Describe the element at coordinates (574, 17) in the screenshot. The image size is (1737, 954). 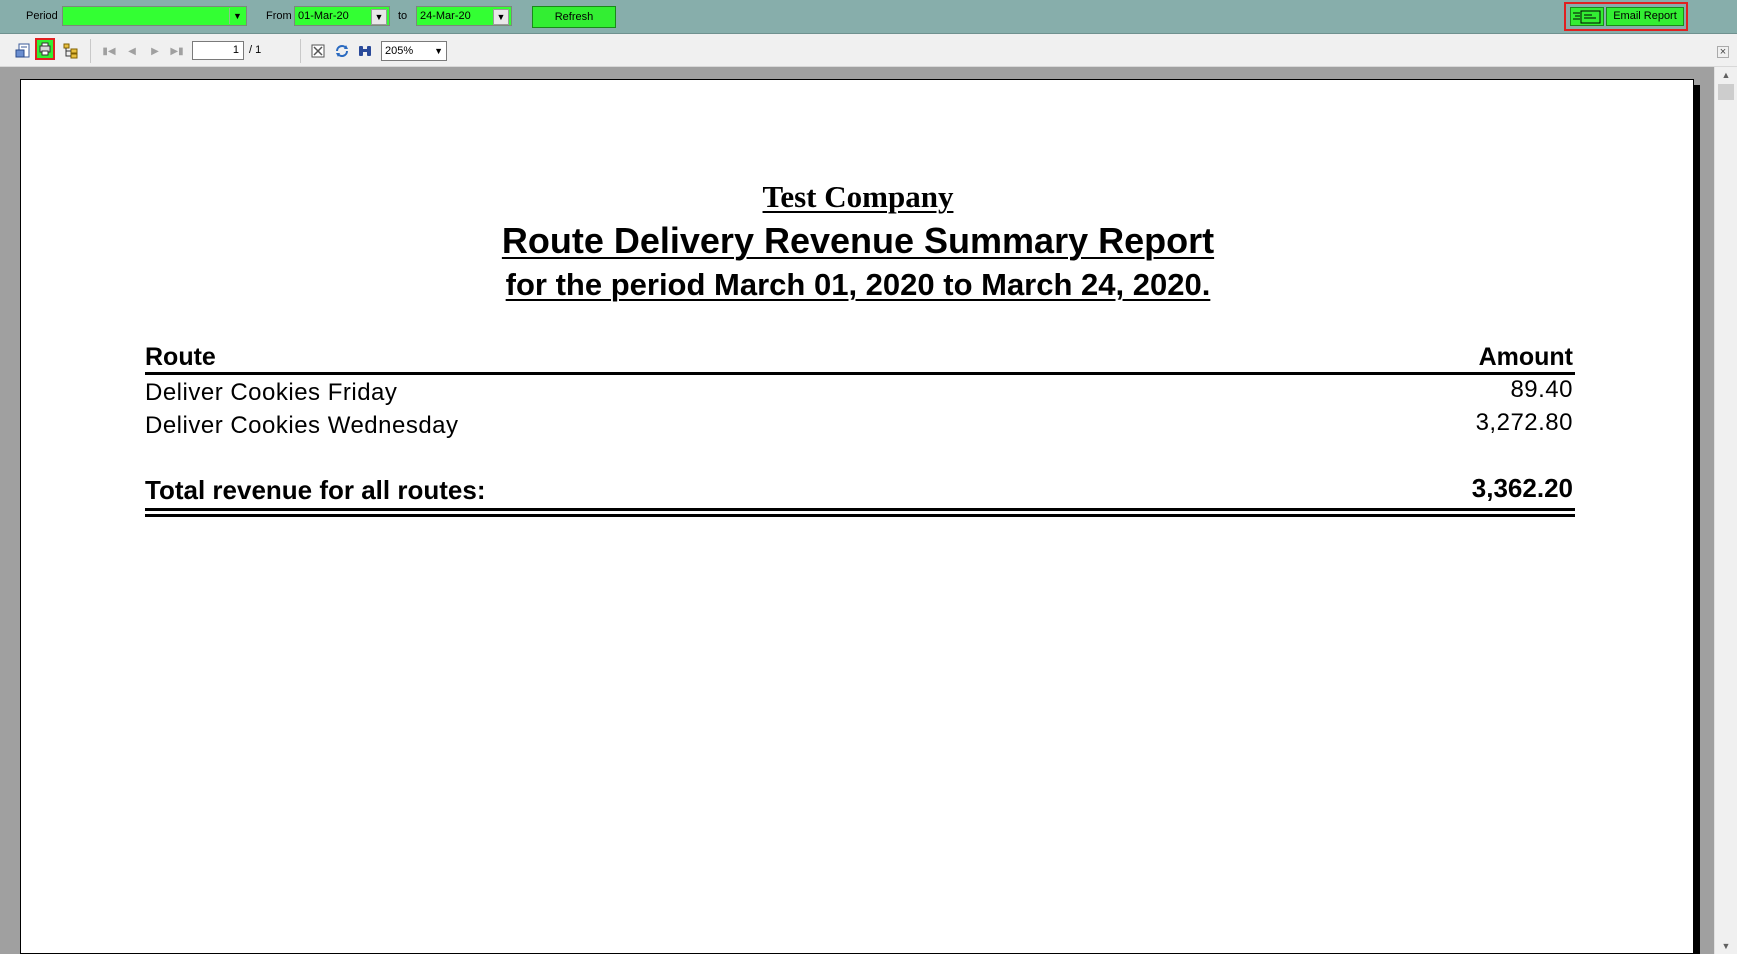
I see `refresh-button: Refresh` at that location.